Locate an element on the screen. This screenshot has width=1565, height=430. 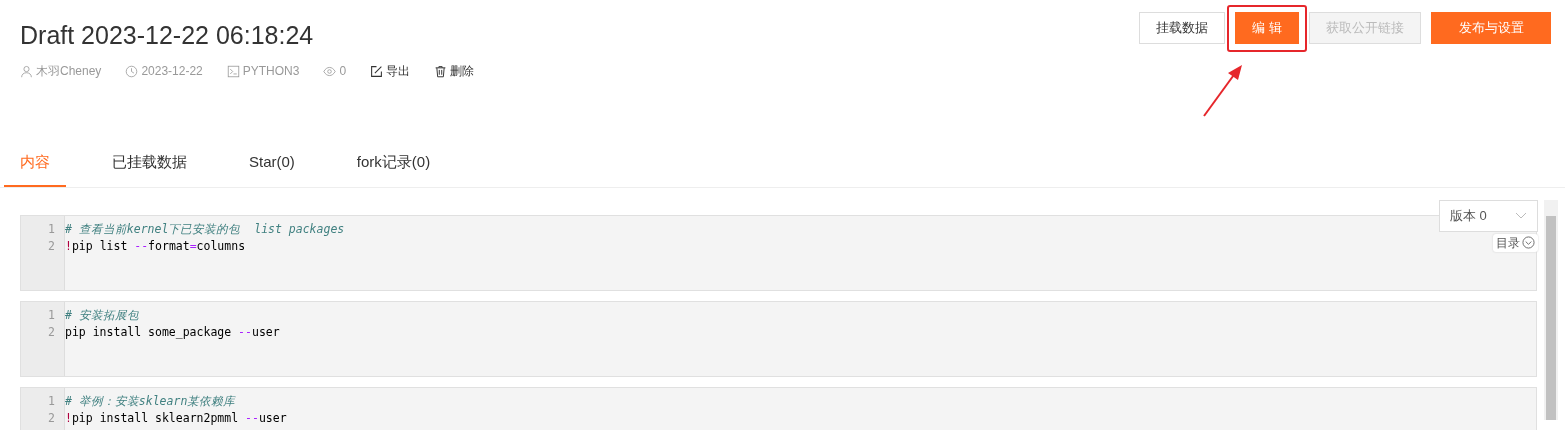
scrollbar is located at coordinates (1551, 309).